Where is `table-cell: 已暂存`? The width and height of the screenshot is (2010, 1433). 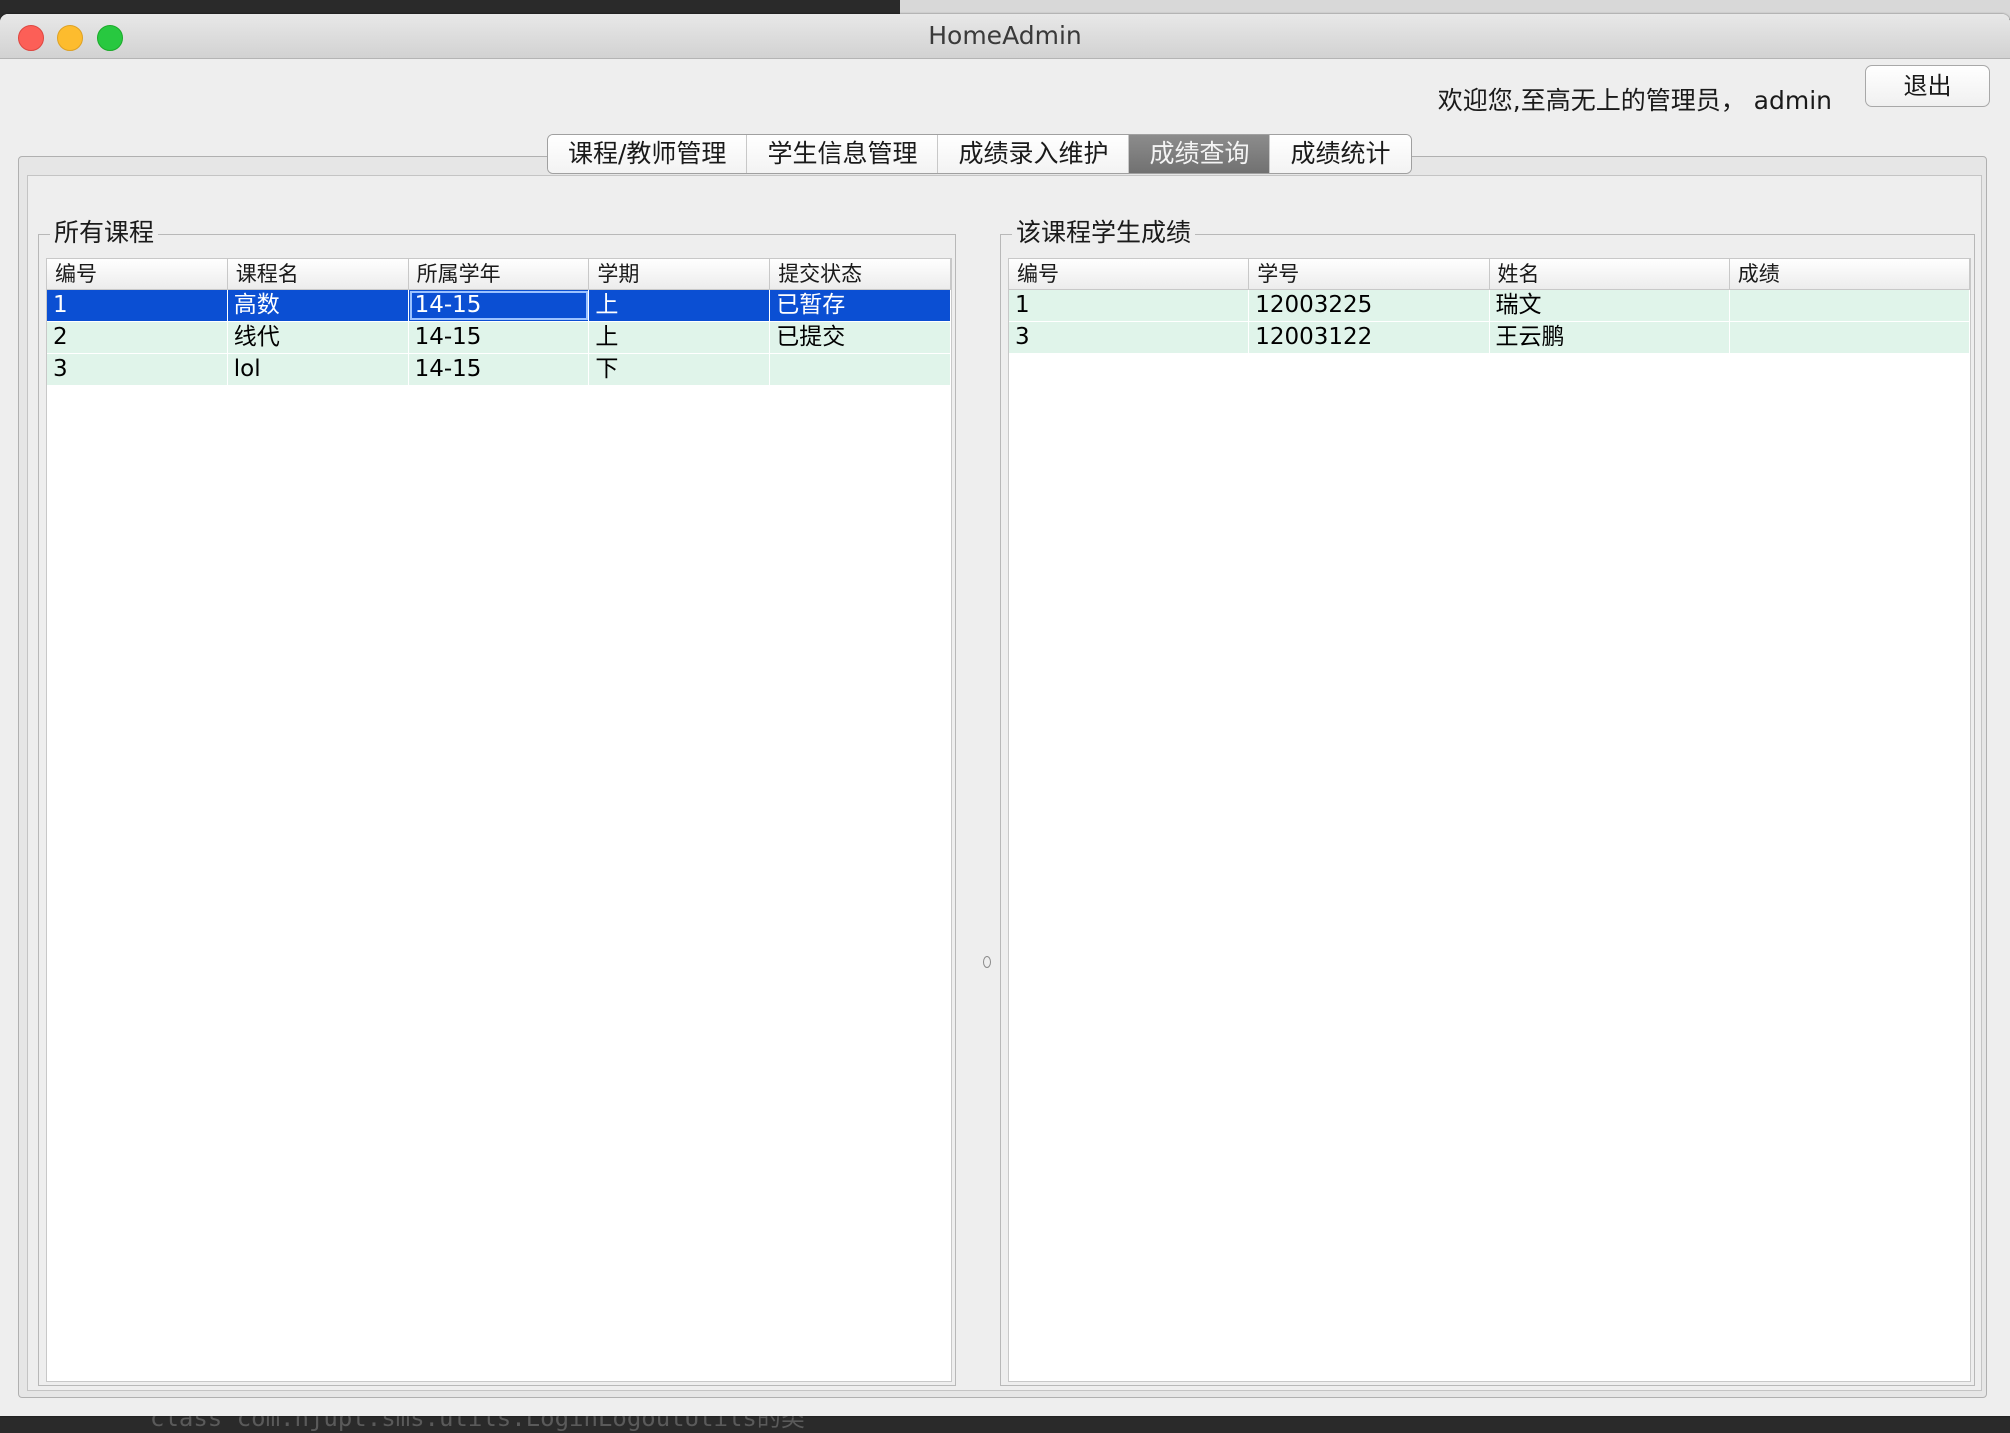 table-cell: 已暂存 is located at coordinates (860, 305).